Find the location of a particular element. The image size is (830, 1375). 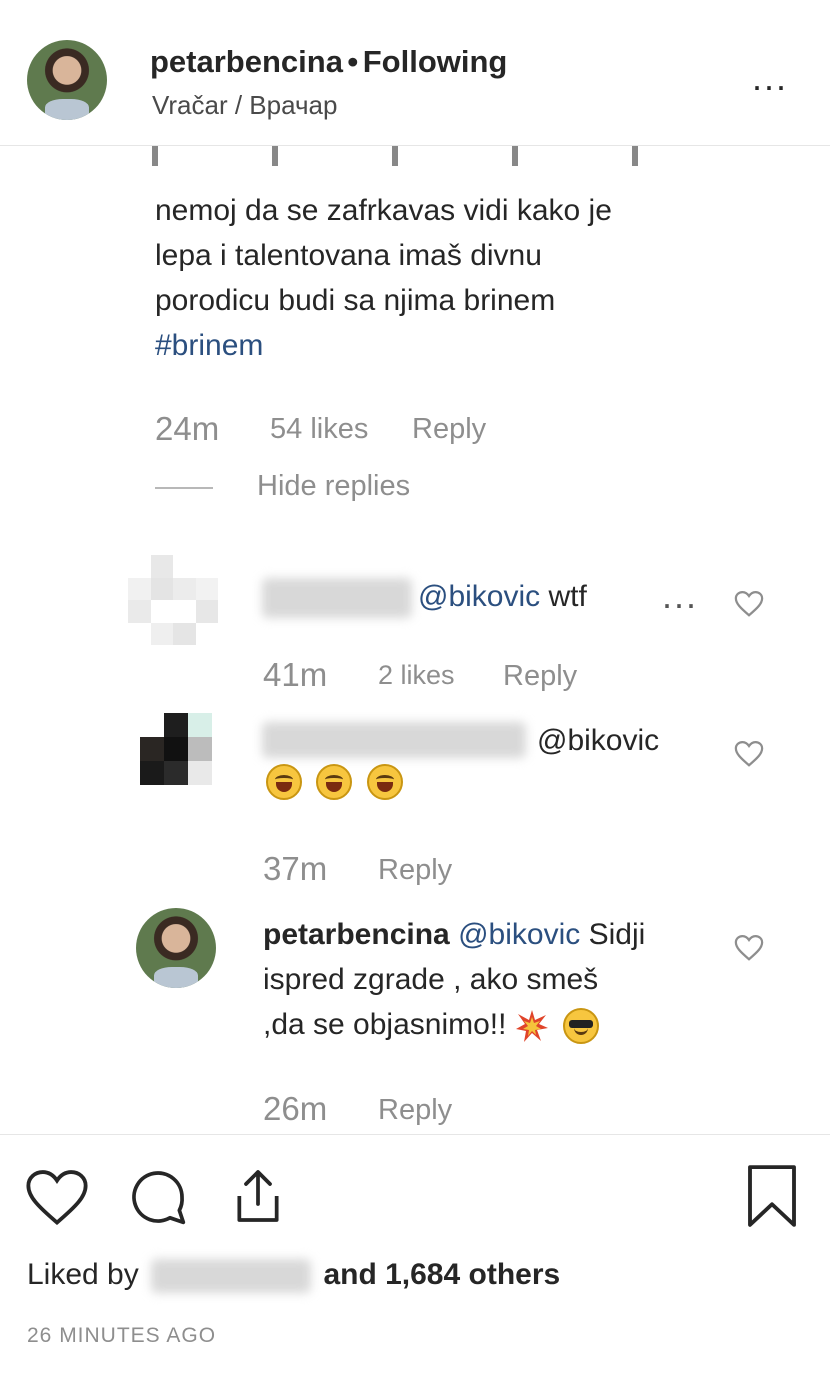

location-link: Vračar / Врачар is located at coordinates (244, 105).